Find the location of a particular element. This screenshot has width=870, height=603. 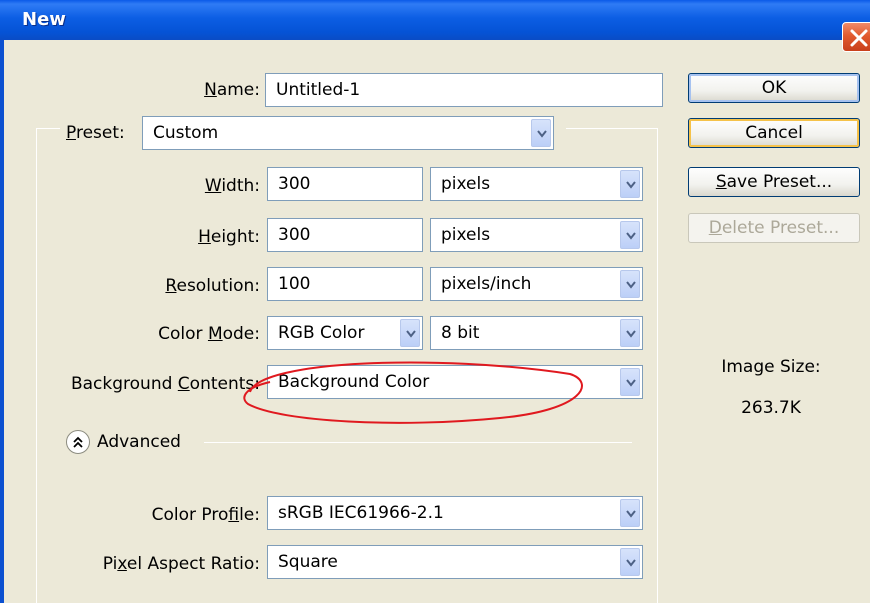

color-profile-value: sRGB IEC61966-2.1 is located at coordinates (361, 513).